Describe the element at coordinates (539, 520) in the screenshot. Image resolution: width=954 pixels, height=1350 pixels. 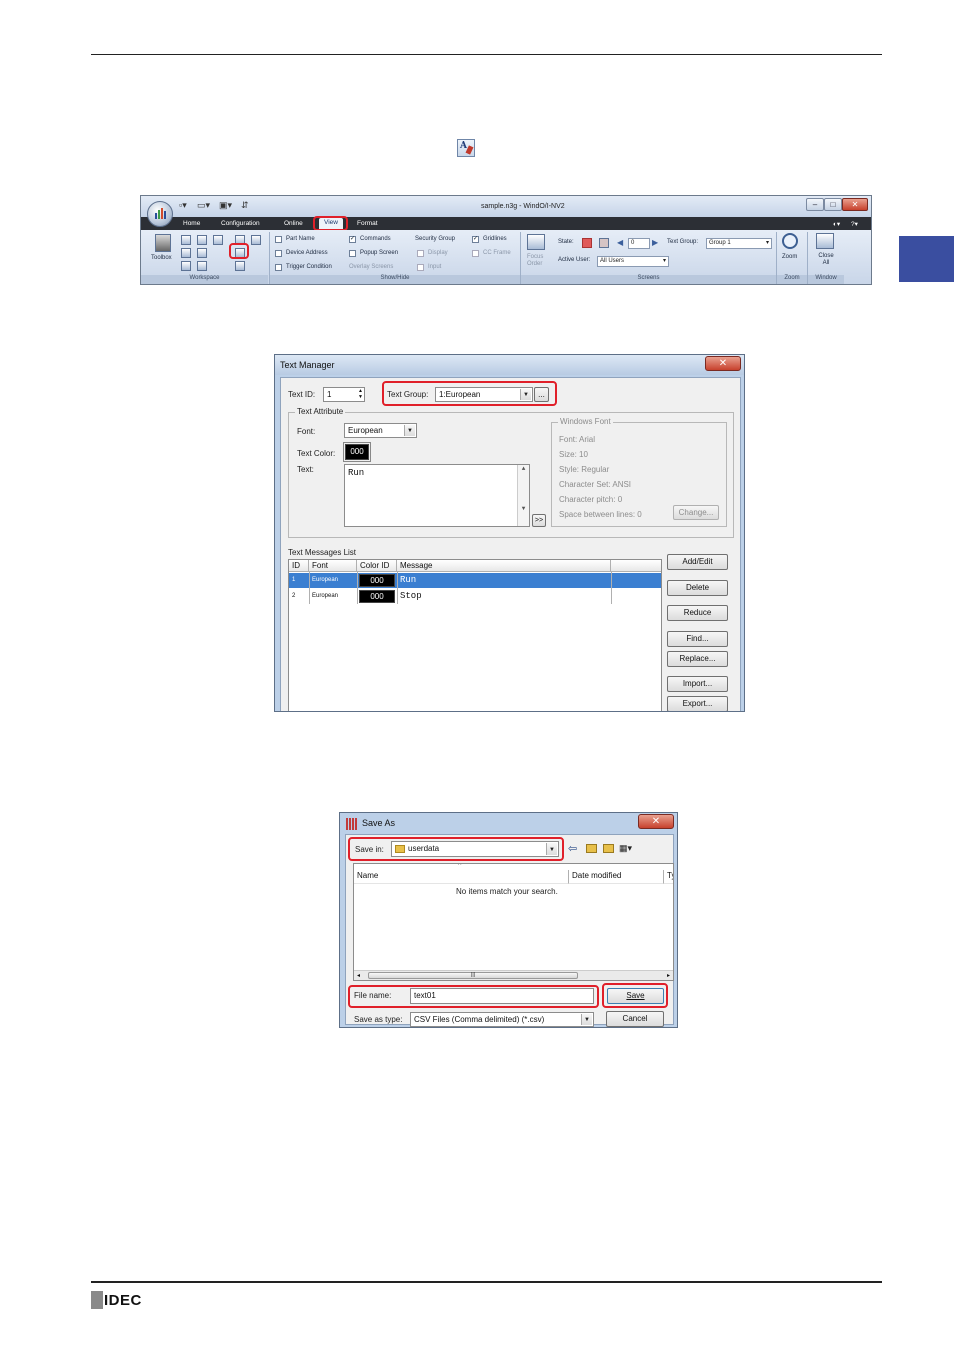
I see `expand-text-button: >>` at that location.